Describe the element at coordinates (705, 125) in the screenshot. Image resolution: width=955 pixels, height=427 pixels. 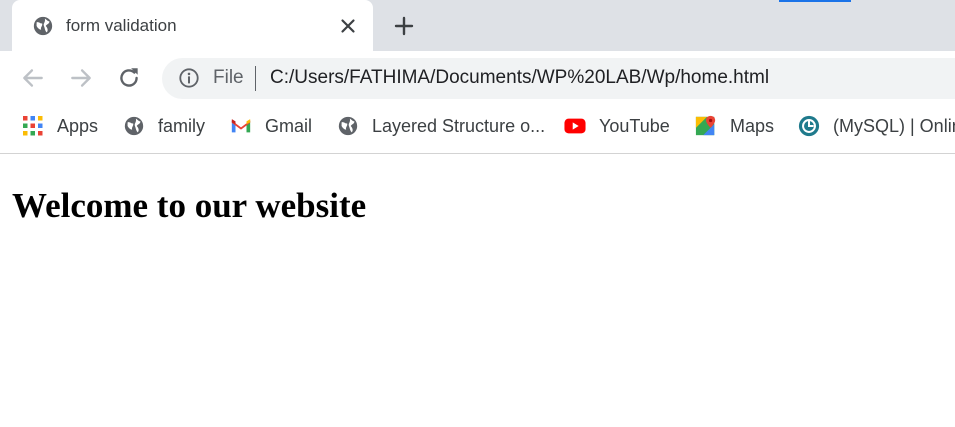
I see `maps-icon` at that location.